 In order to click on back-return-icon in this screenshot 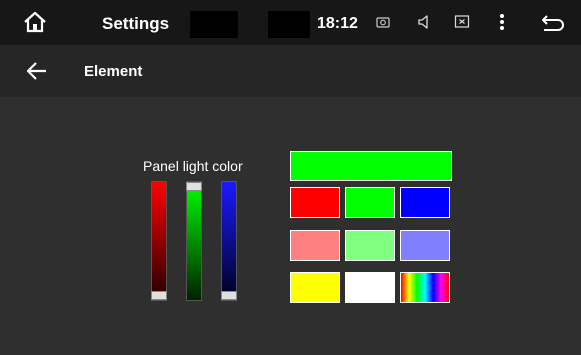, I will do `click(553, 23)`.